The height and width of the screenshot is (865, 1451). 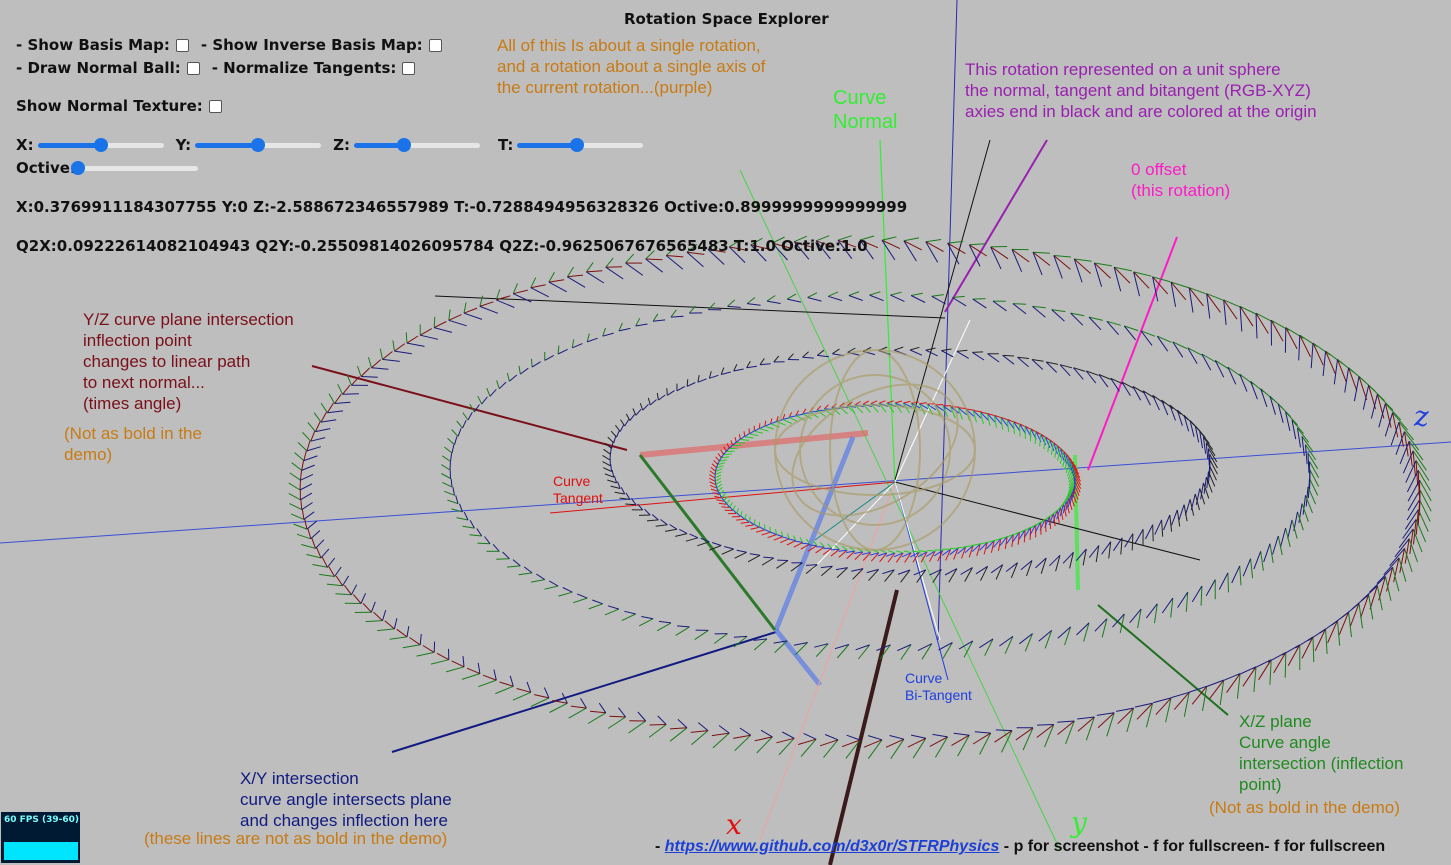 I want to click on github-link: https://www.github.com/d3x0r/STFRPhysics, so click(x=832, y=846).